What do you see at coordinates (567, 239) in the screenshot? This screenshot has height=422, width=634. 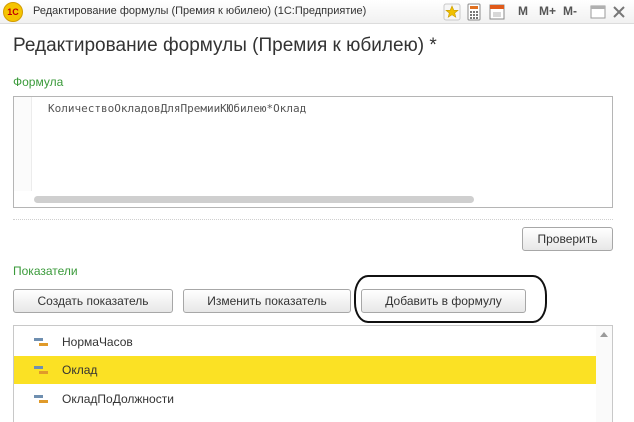 I see `check-button: Проверить` at bounding box center [567, 239].